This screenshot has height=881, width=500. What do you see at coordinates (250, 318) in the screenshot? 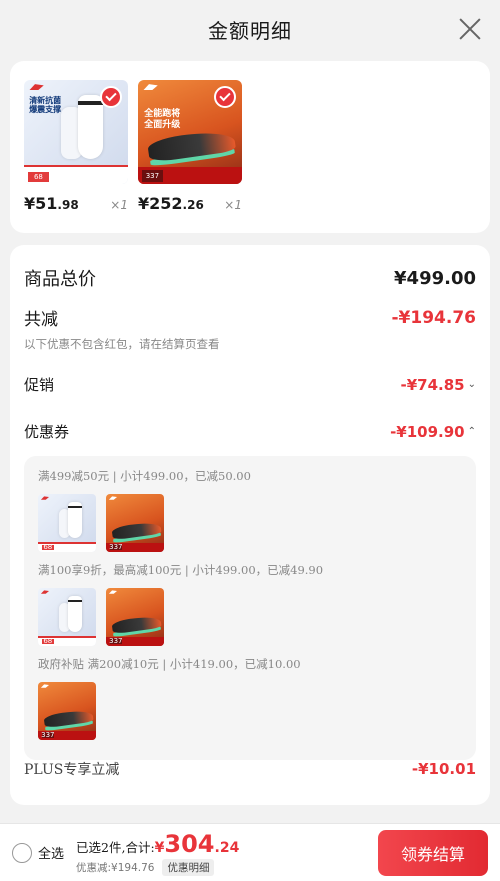
I see `discount-row: 共减 -¥194.76` at bounding box center [250, 318].